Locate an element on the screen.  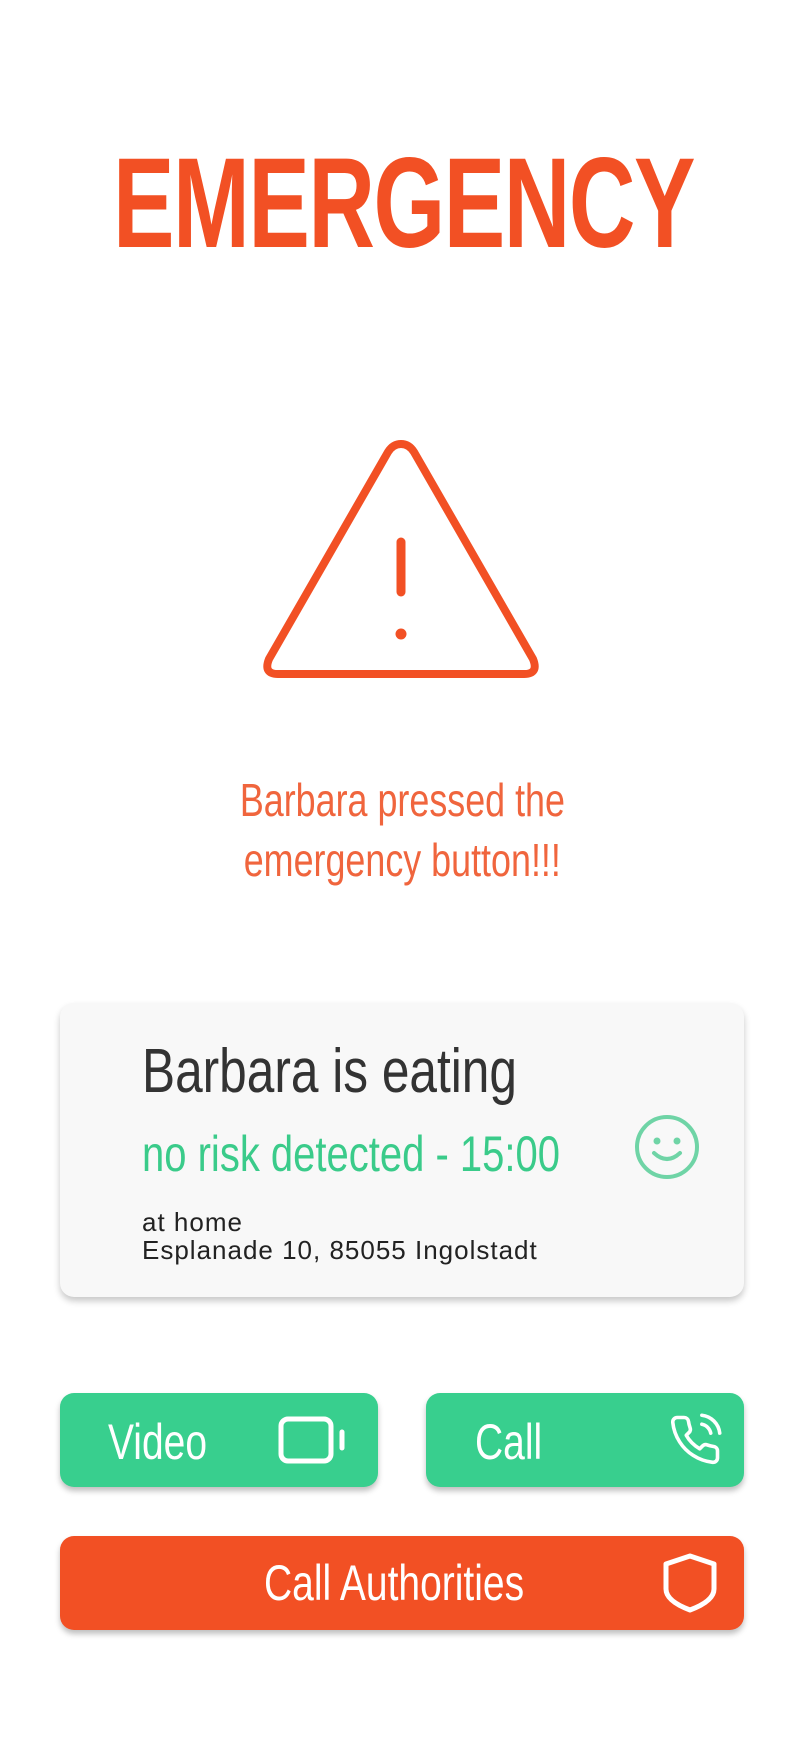
page-title: EMERGENCY is located at coordinates (402, 204).